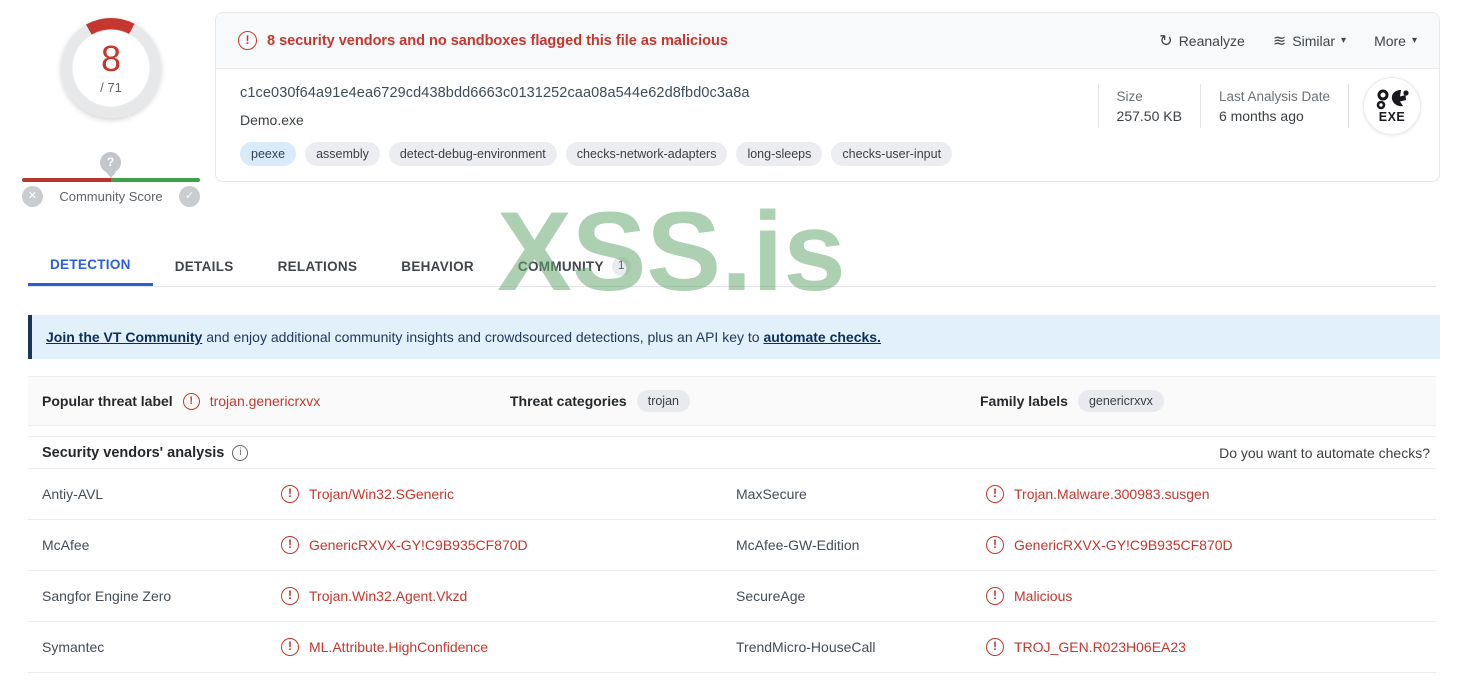 This screenshot has width=1464, height=680. I want to click on tag-checks-network-adapters: checks-network-adapters, so click(646, 154).